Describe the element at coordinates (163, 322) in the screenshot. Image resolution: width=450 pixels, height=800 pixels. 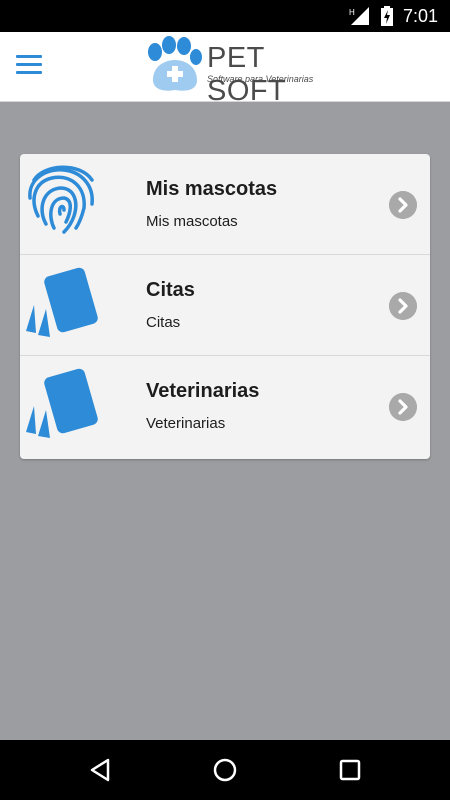
I see `list-item-subtitle: Citas` at that location.